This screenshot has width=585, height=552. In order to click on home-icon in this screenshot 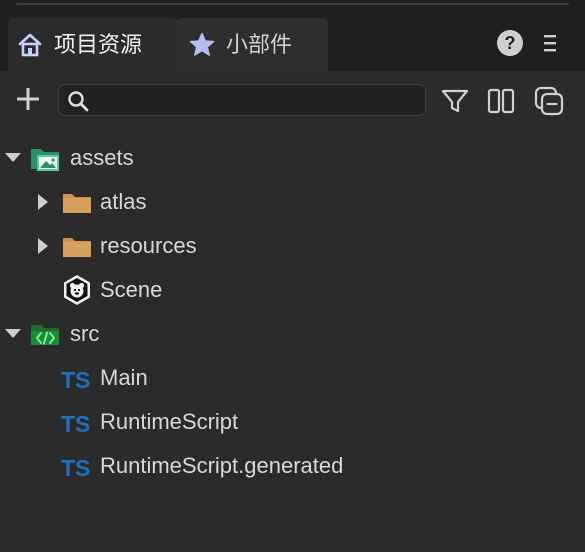, I will do `click(30, 45)`.